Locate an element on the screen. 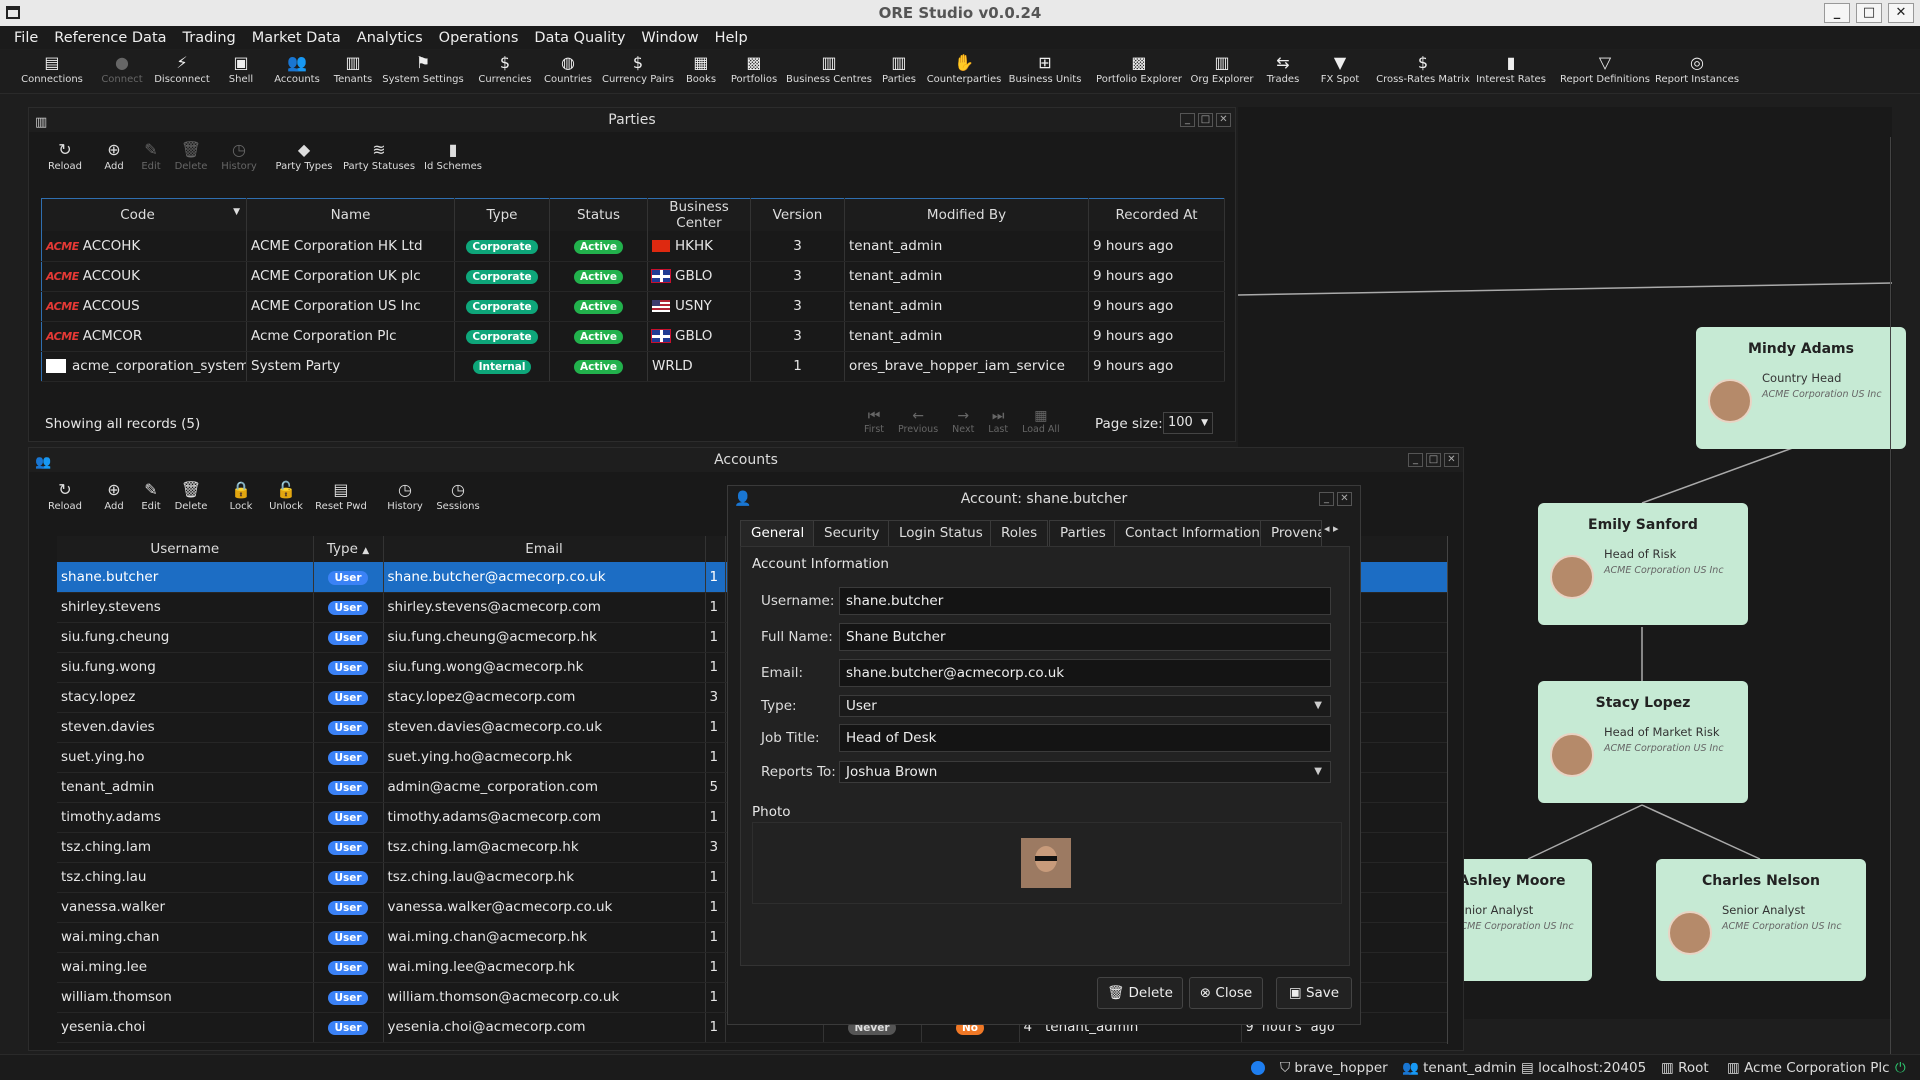 The image size is (1920, 1080). toolbar-currency-pairs: $ Currency Pairs is located at coordinates (638, 70).